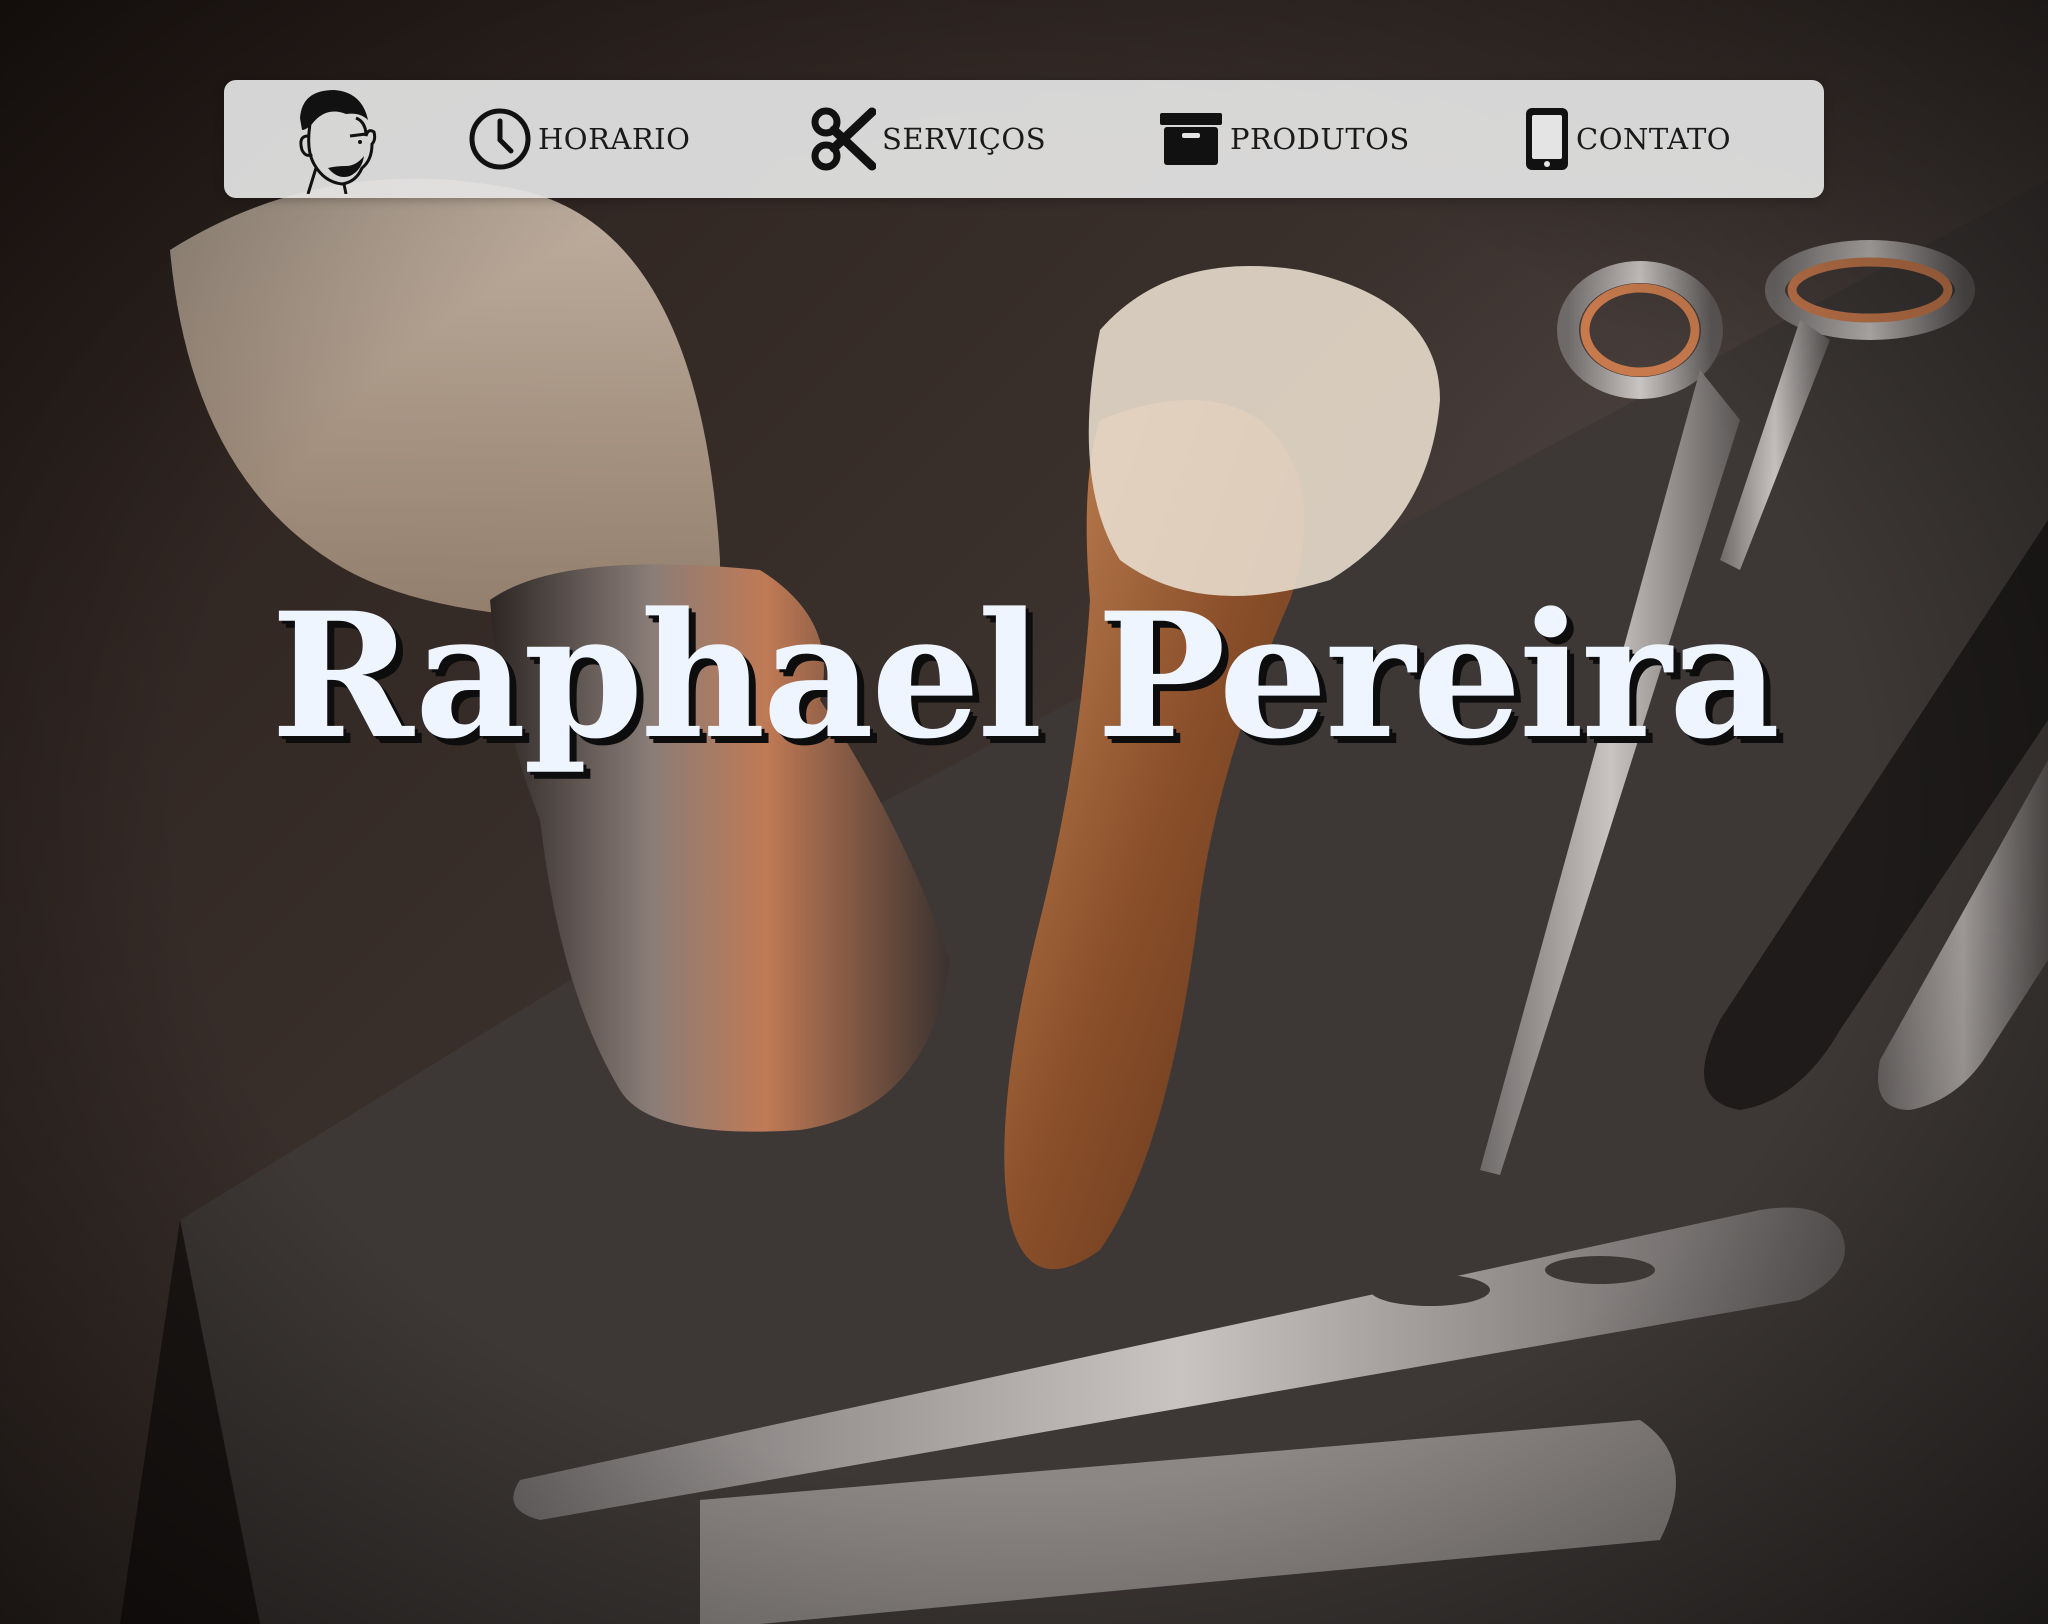 Image resolution: width=2048 pixels, height=1624 pixels. Describe the element at coordinates (1025, 675) in the screenshot. I see `hero-title: Raphael Pereira` at that location.